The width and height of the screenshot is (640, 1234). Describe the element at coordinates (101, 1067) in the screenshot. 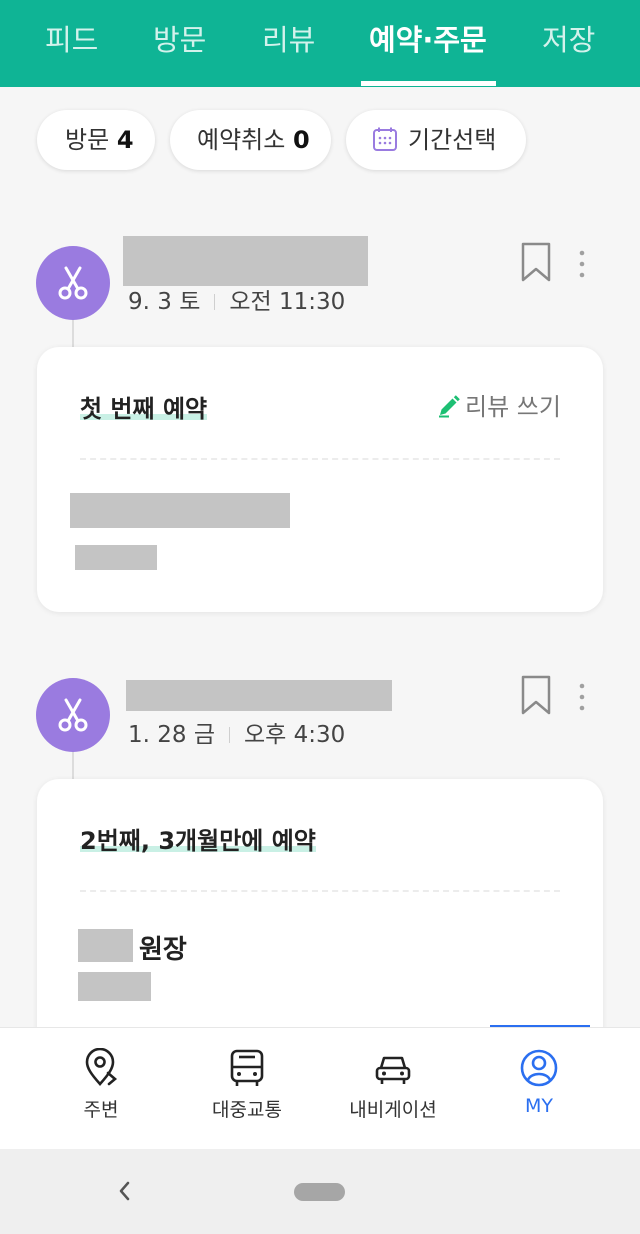

I see `location-pin-icon` at that location.